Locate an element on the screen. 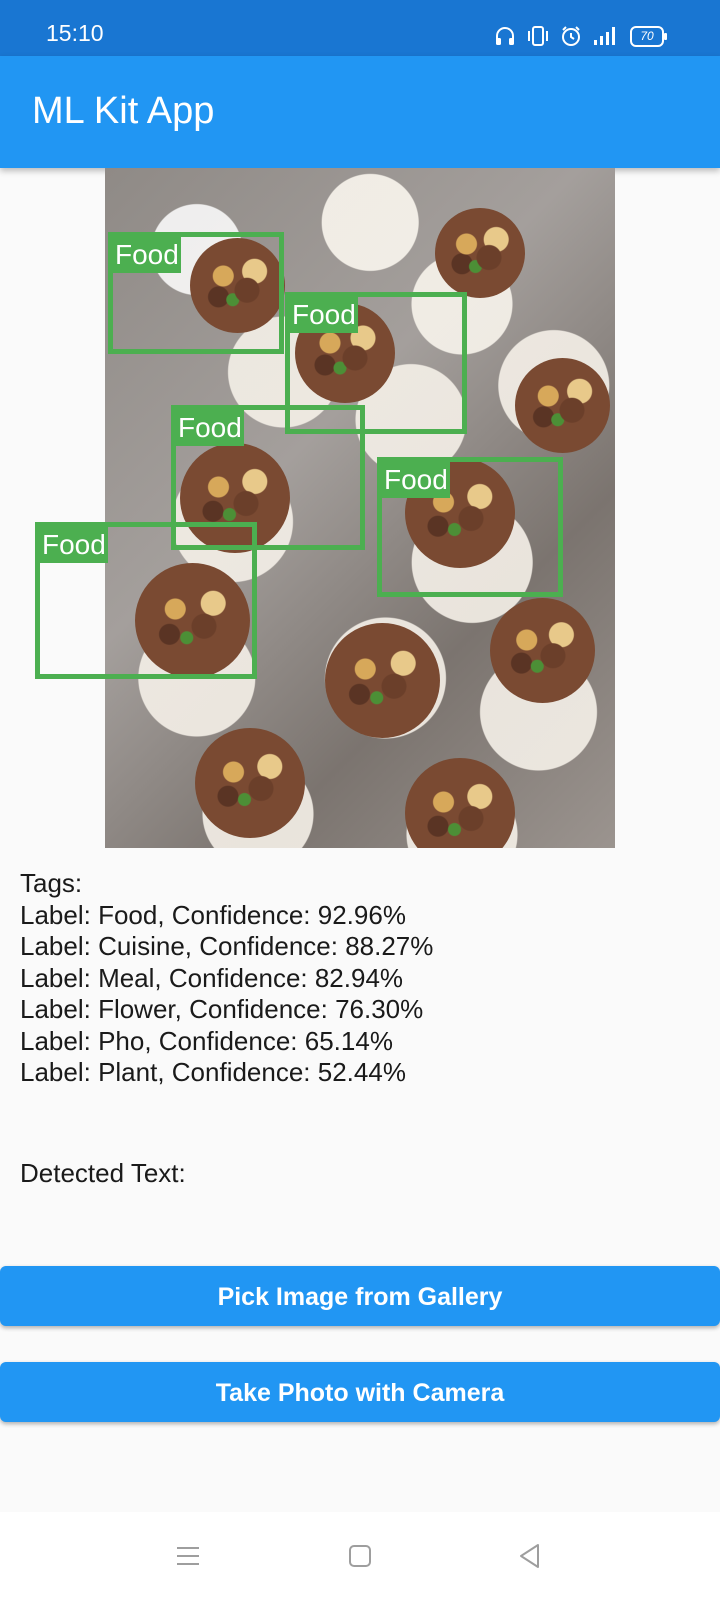 The width and height of the screenshot is (720, 1600). detected-text-heading: Detected Text: is located at coordinates (103, 1173).